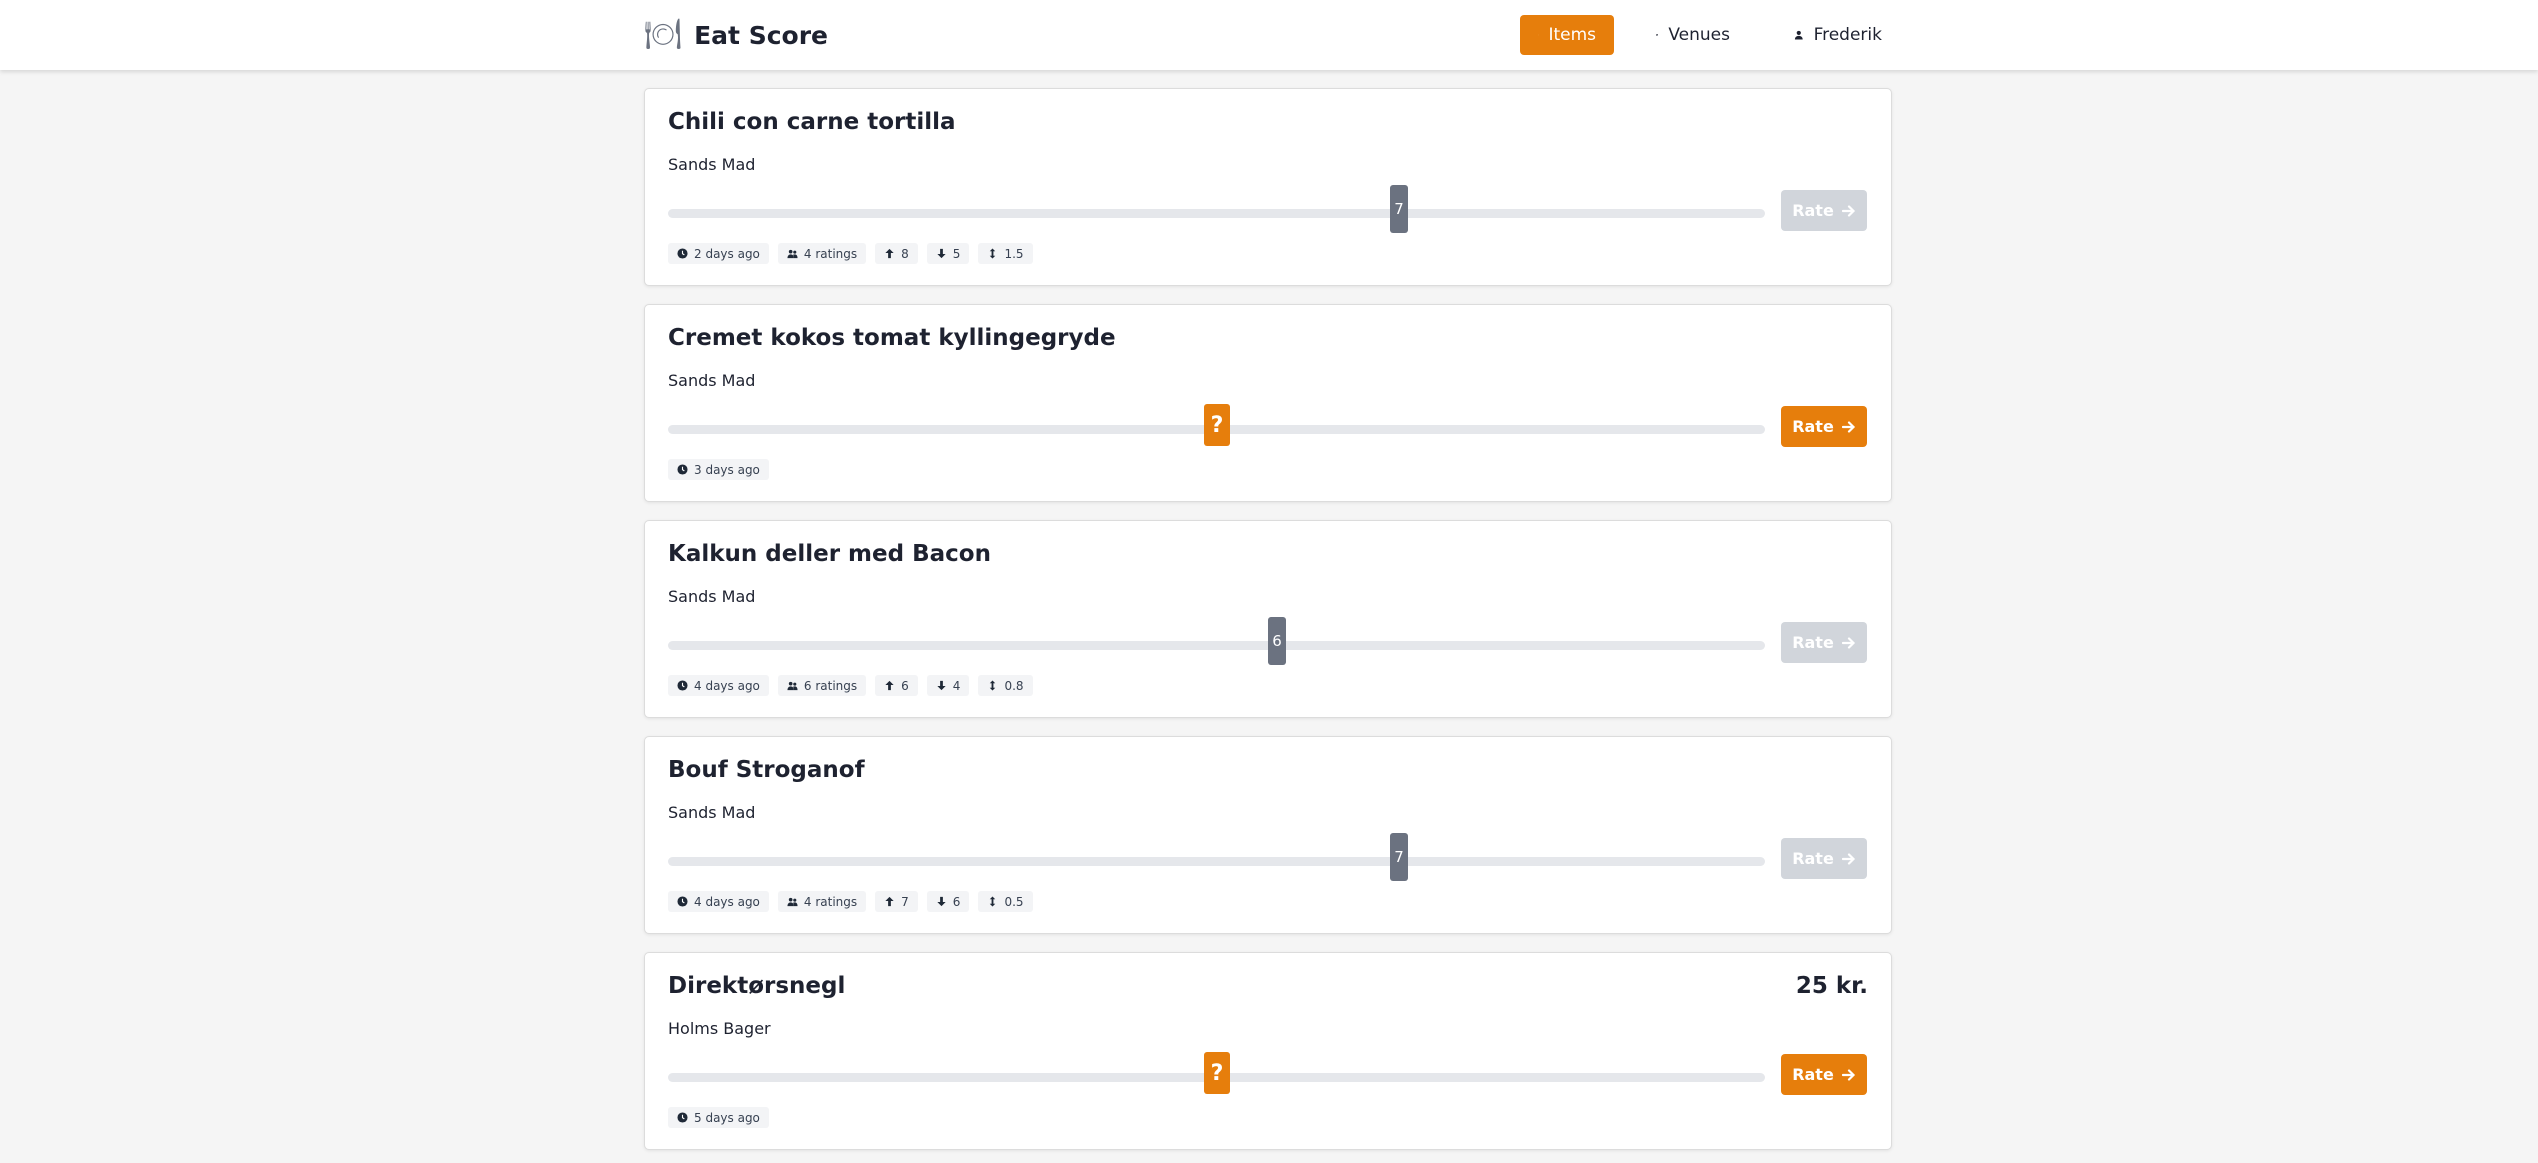 This screenshot has width=2538, height=1163. Describe the element at coordinates (663, 34) in the screenshot. I see `plate-icon: 🍽` at that location.